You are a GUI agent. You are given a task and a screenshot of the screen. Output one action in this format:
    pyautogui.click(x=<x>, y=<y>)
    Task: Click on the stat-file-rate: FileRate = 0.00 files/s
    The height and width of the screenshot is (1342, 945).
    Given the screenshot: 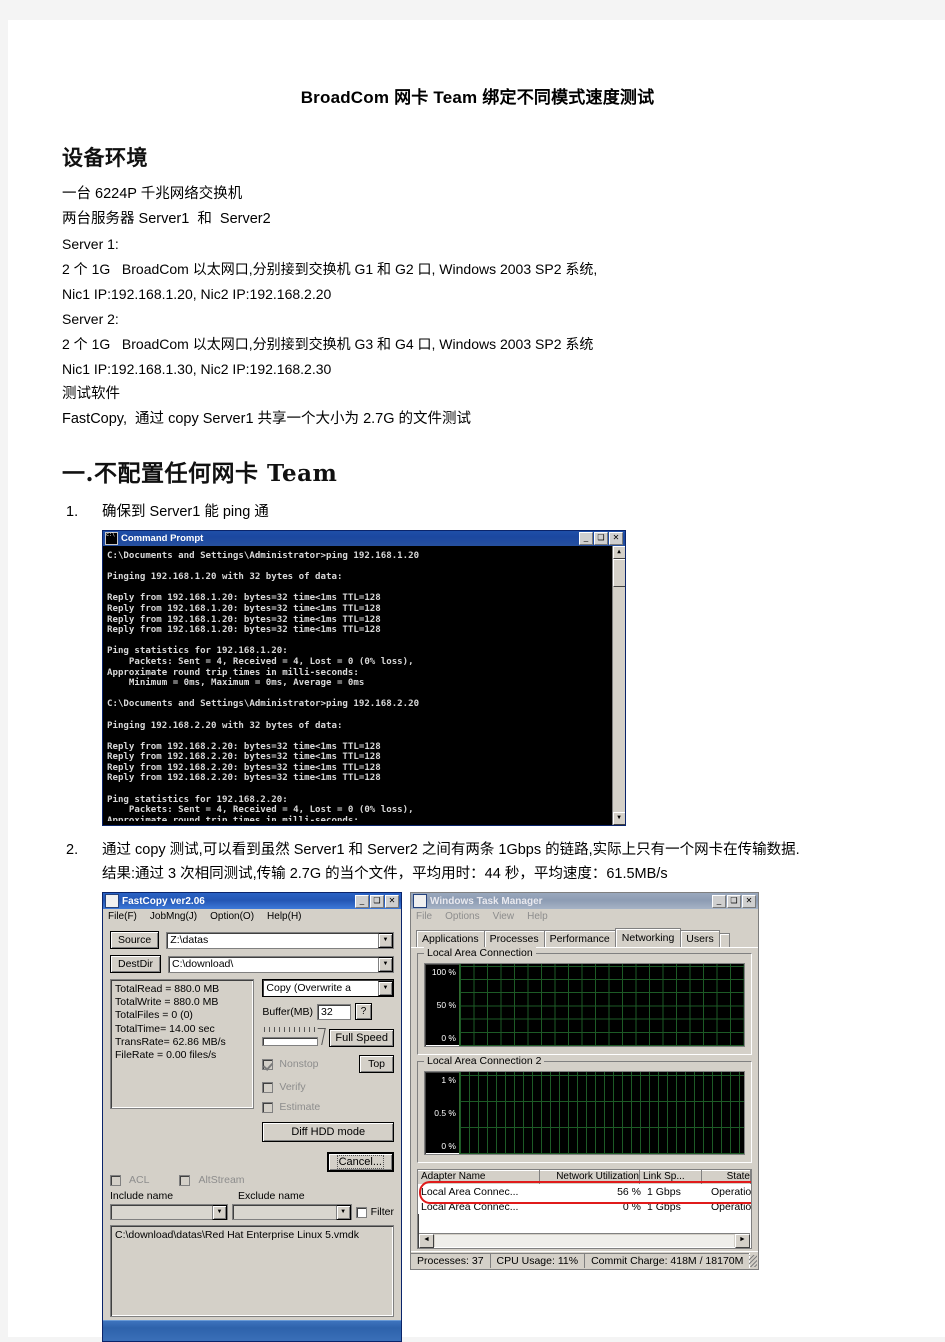 What is the action you would take?
    pyautogui.click(x=166, y=1055)
    